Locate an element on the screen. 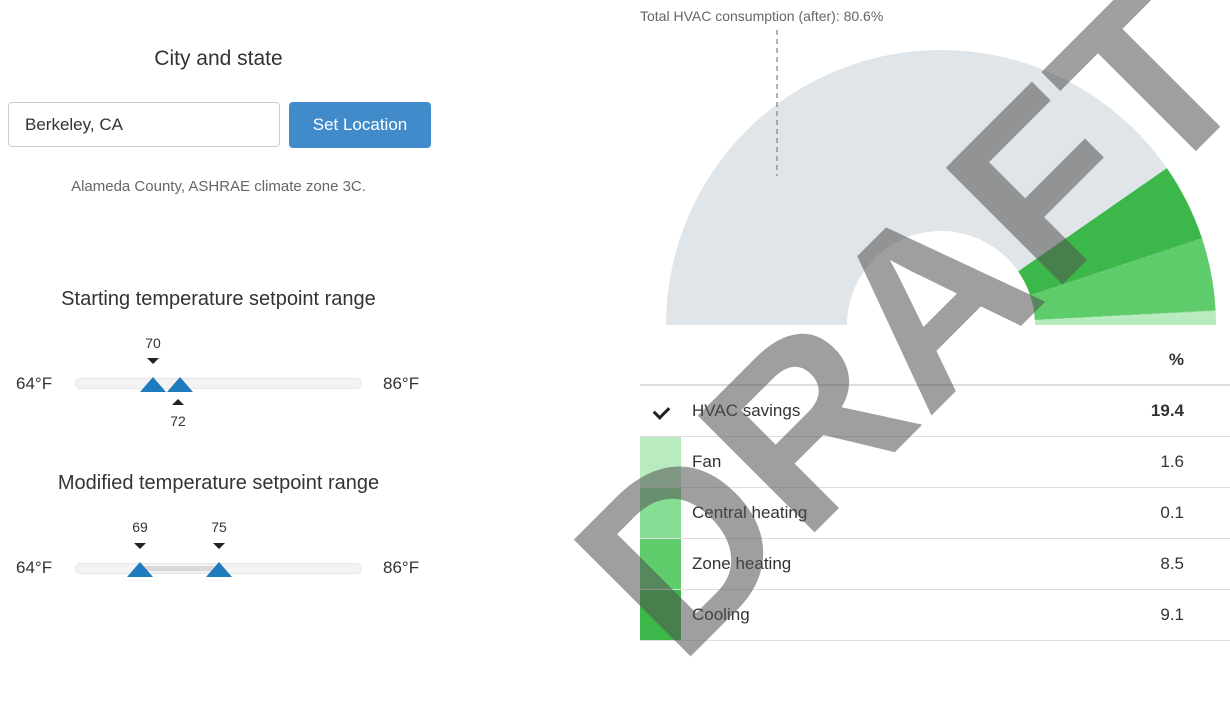 The image size is (1230, 707). starting-range-slider-track is located at coordinates (218, 383).